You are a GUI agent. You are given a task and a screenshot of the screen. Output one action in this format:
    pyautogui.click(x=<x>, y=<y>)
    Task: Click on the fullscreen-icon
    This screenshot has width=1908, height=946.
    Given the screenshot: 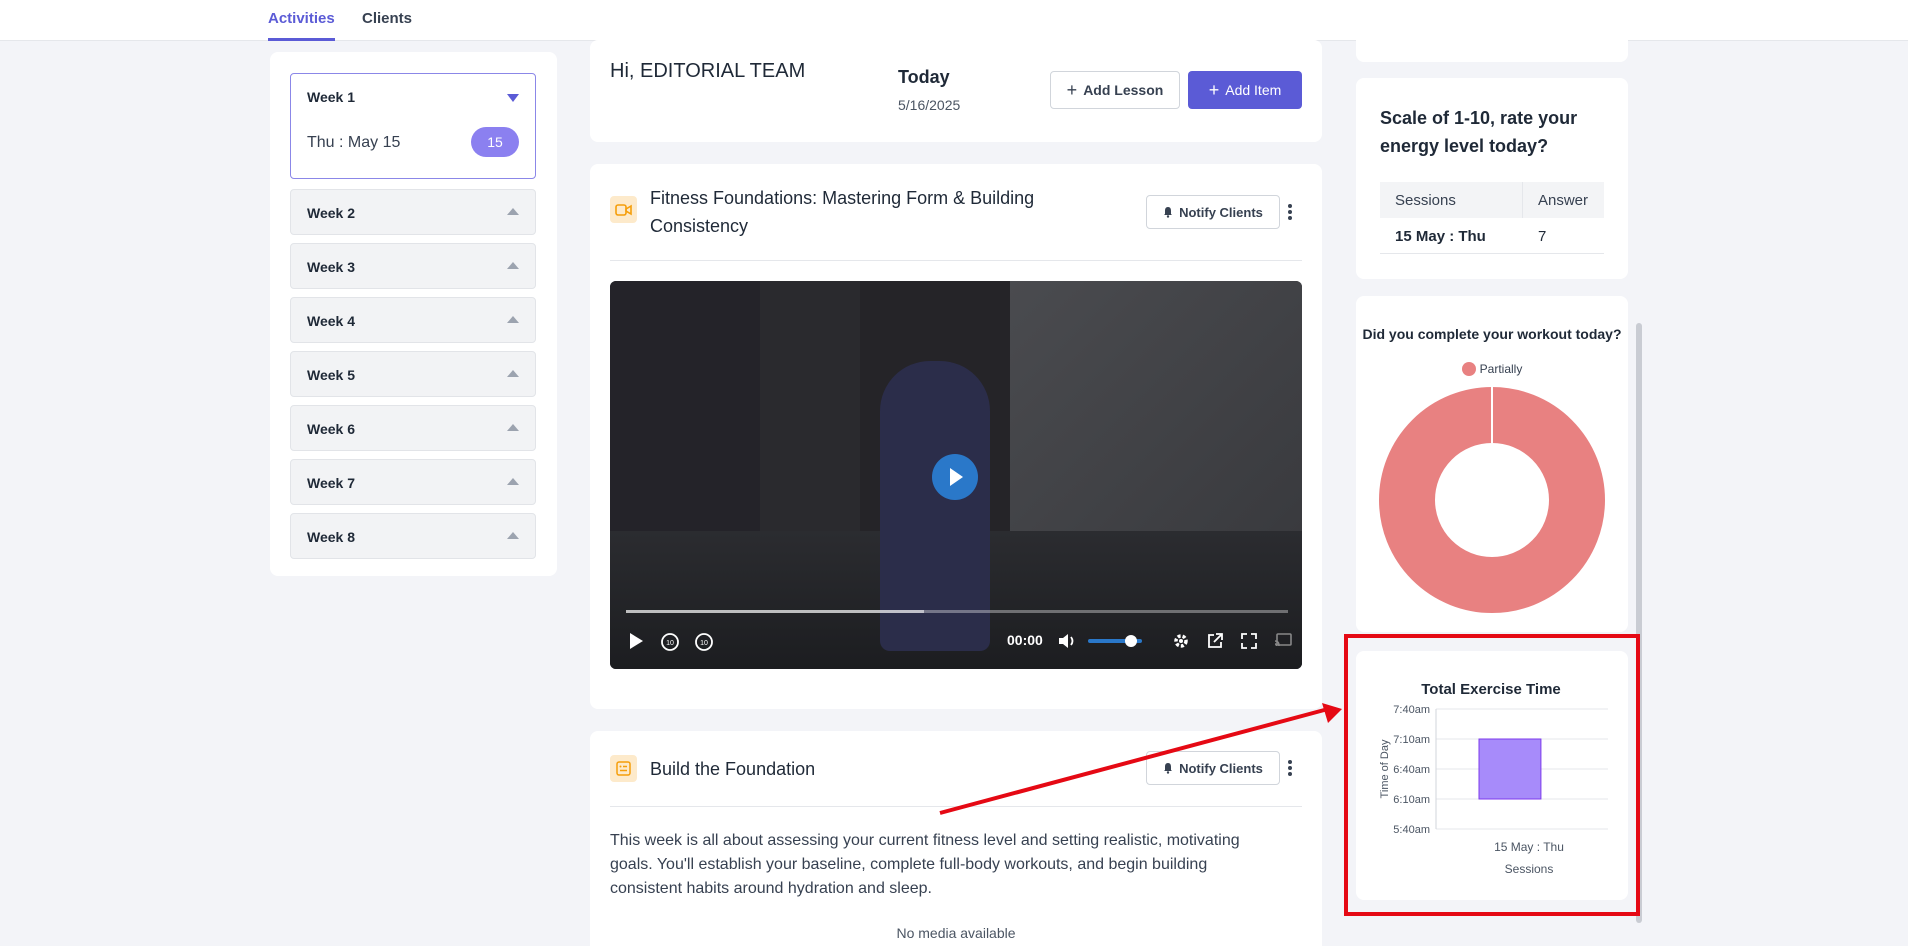 What is the action you would take?
    pyautogui.click(x=1249, y=641)
    